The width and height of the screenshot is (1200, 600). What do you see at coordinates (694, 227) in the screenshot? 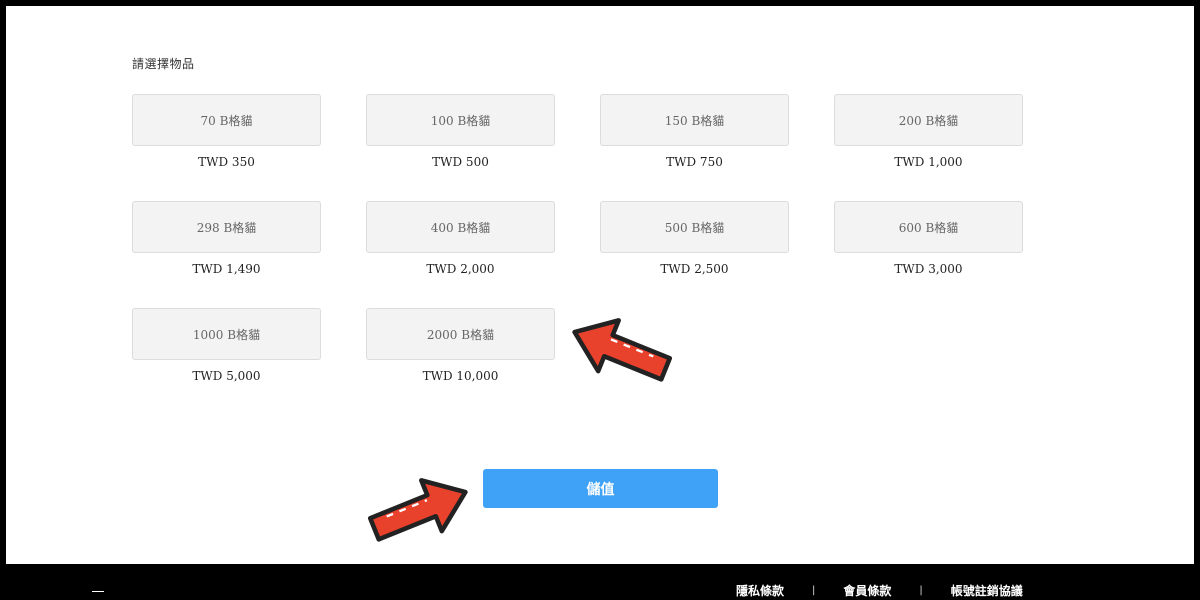
I see `item-card: 500 B格貓` at bounding box center [694, 227].